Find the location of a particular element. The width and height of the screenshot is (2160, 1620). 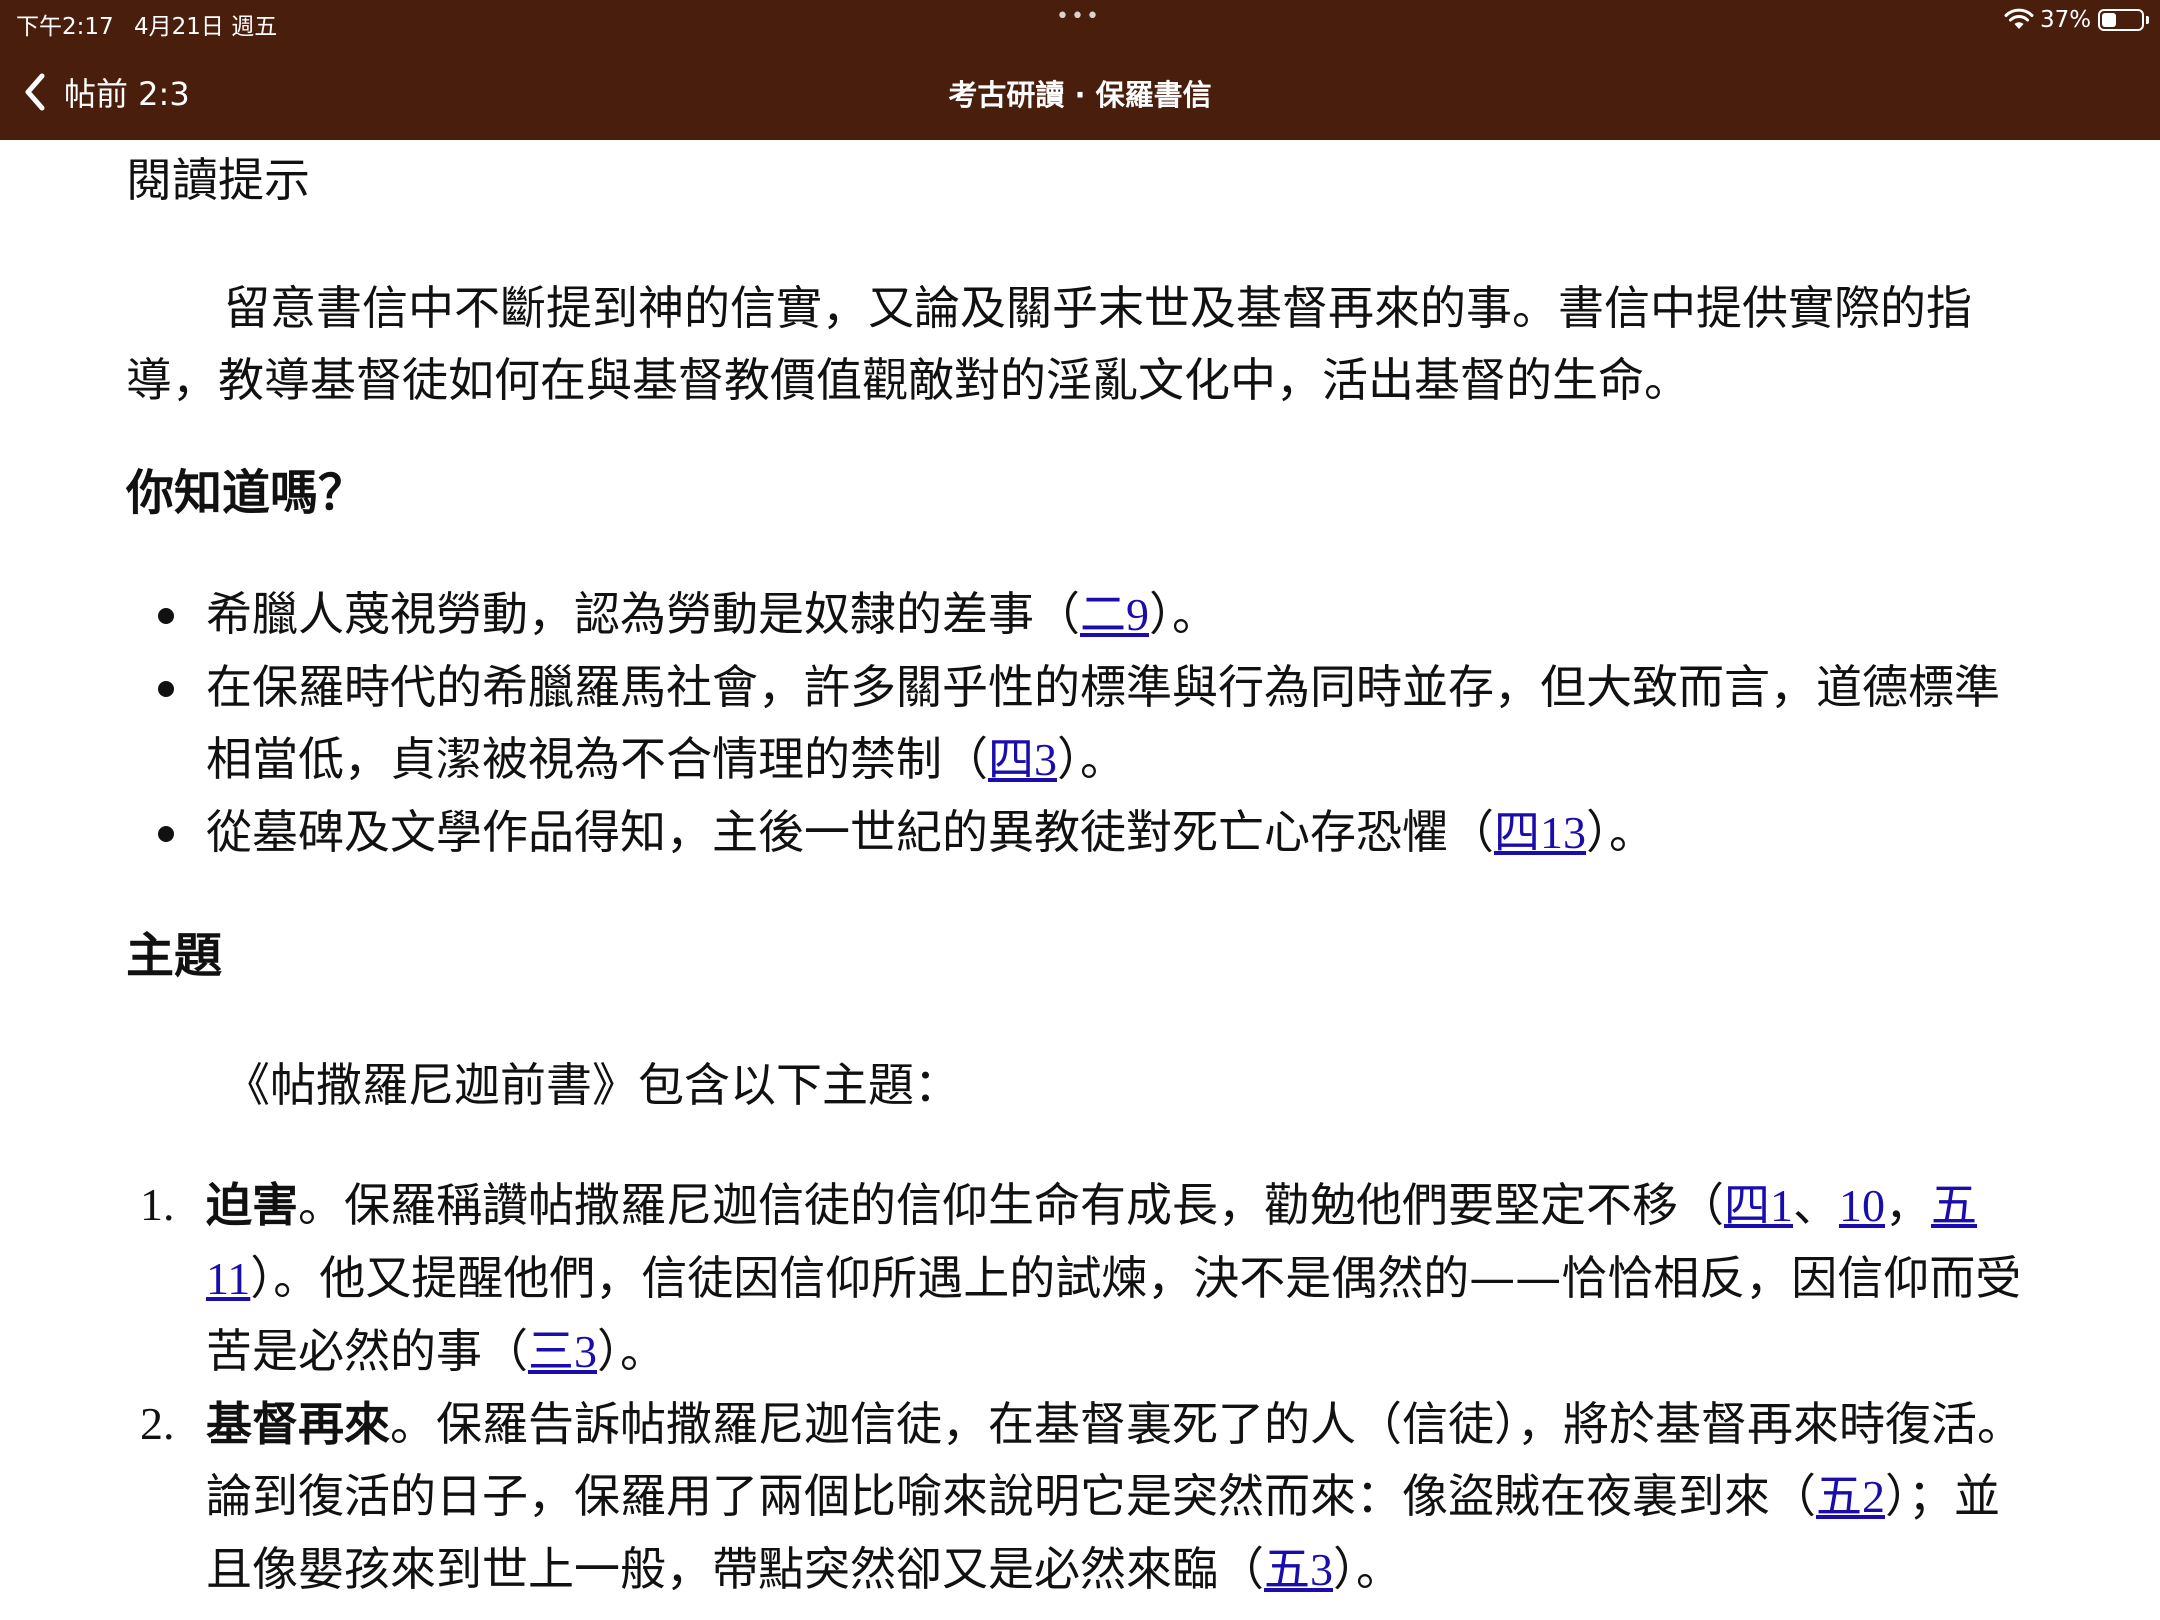

wifi-icon is located at coordinates (2019, 18).